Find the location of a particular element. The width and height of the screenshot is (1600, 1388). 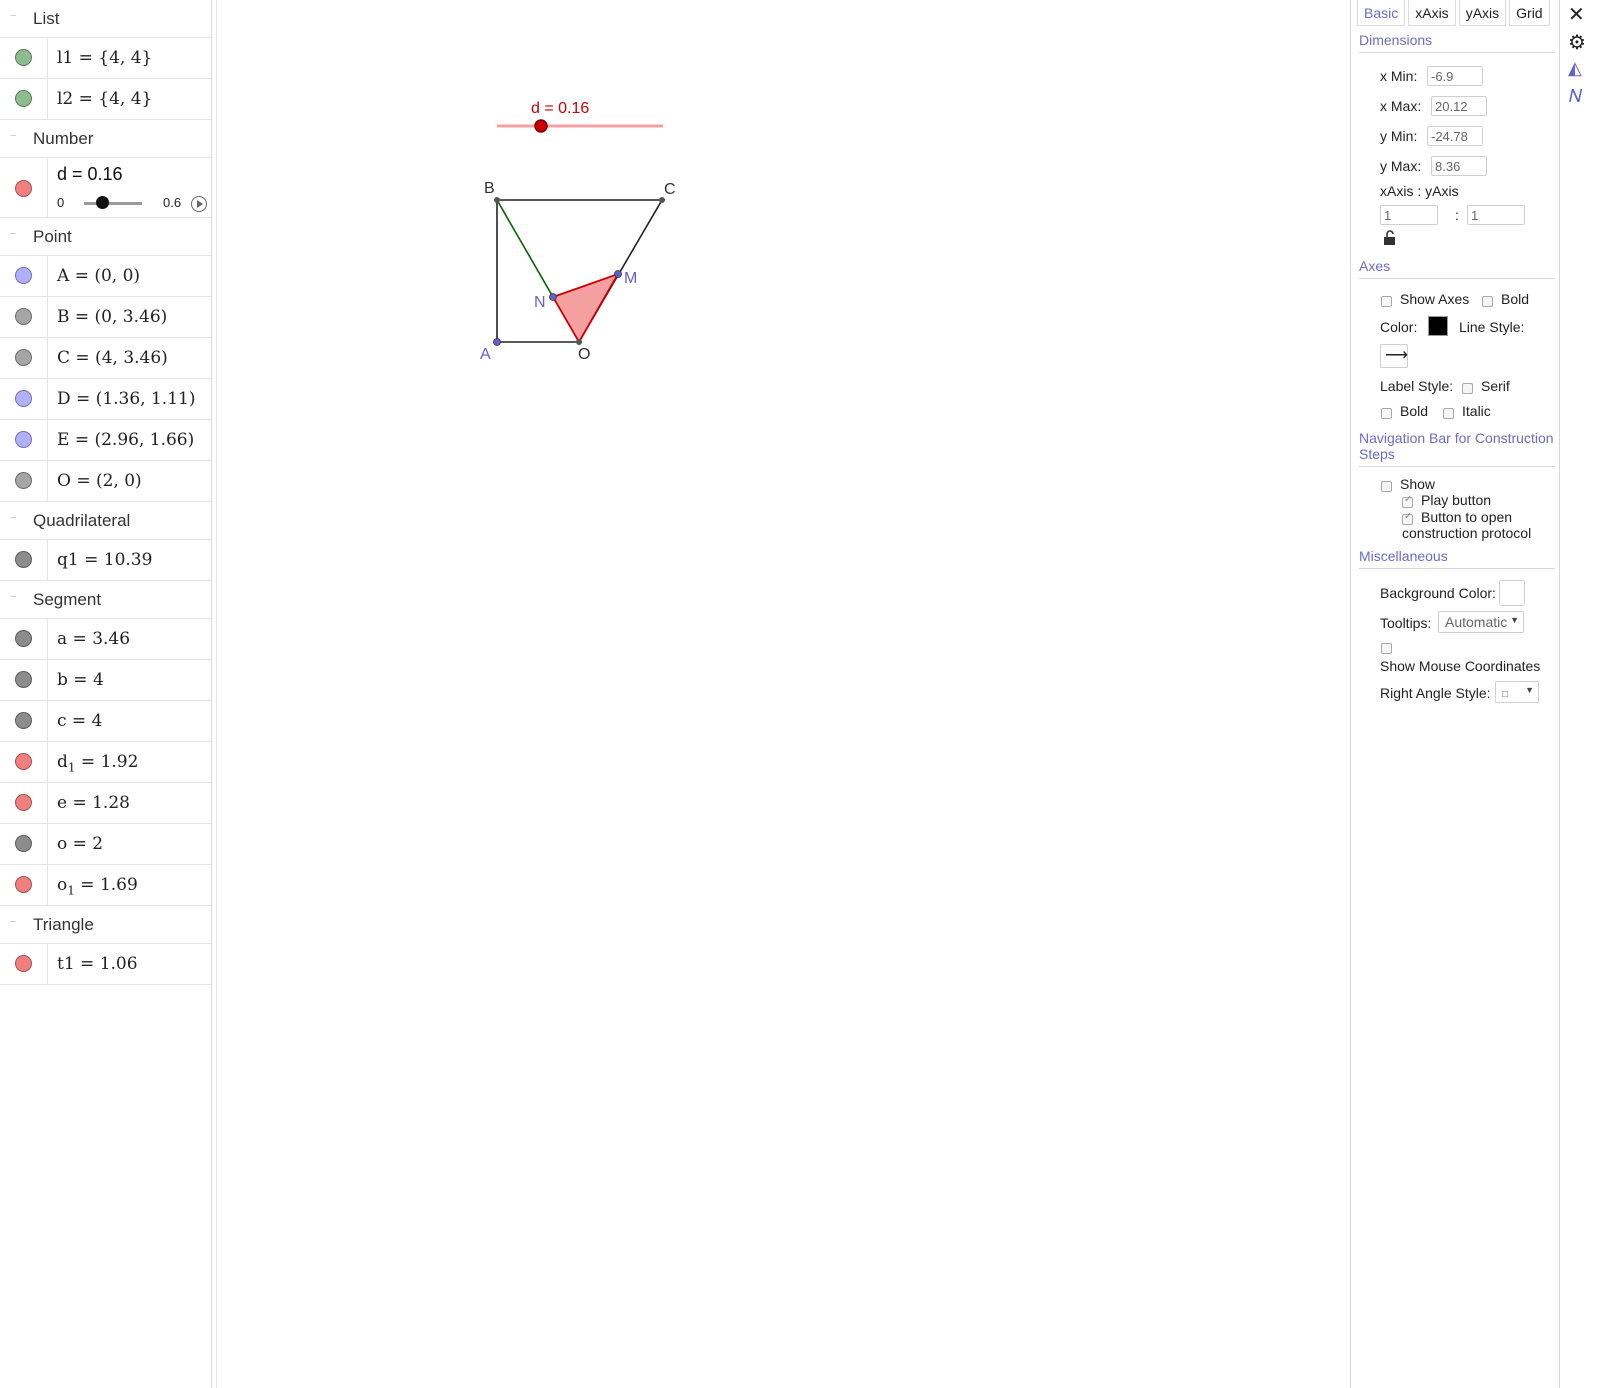

algebra-item: a = 3.46 is located at coordinates (105, 639).